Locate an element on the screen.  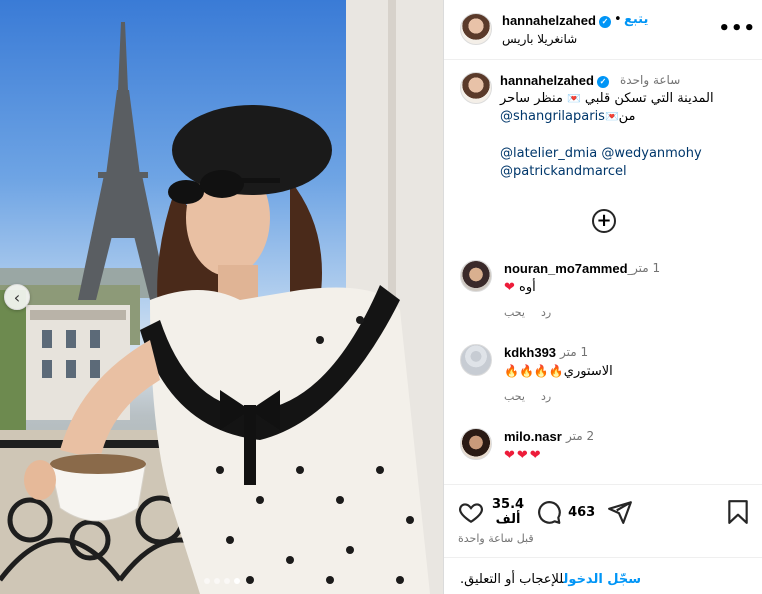
login-prompt-bar: سجّل الدخولللإعجاب أو التعليق. is located at coordinates (603, 575).